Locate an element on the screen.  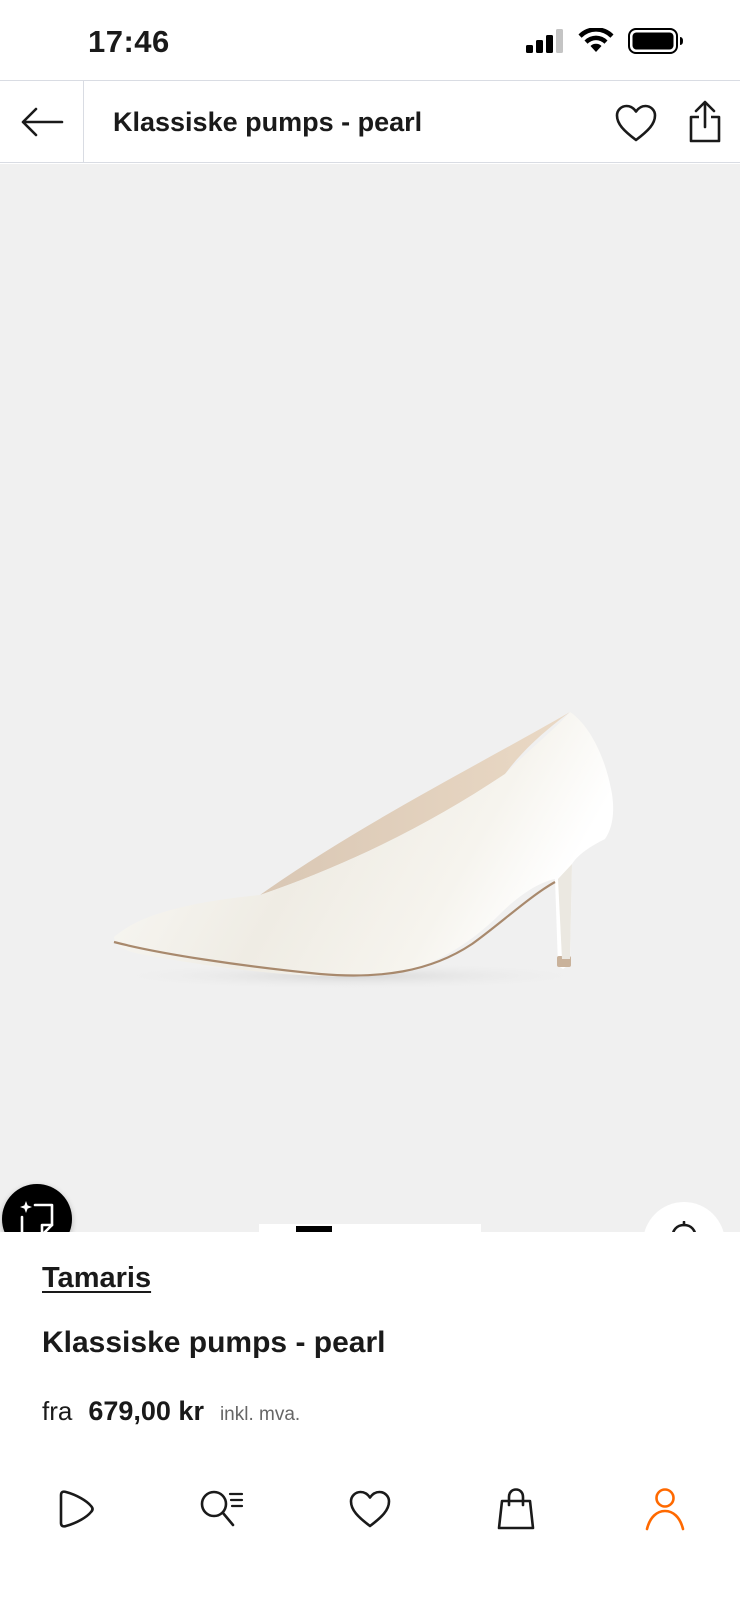
price-value: 679,00 kr is located at coordinates (146, 1411).